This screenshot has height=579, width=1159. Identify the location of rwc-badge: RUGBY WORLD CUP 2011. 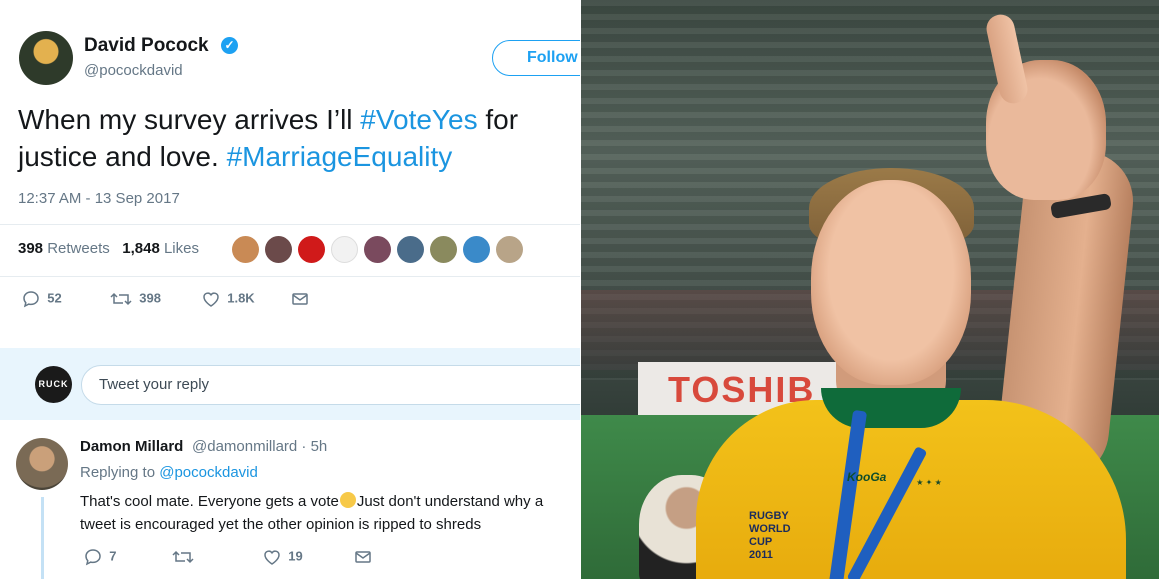
(781, 535).